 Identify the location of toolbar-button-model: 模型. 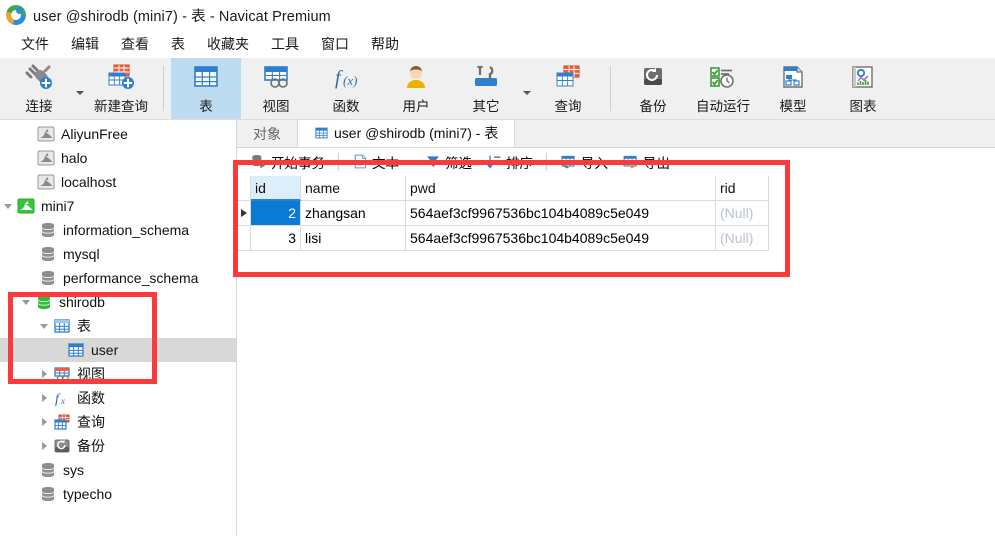
(793, 88).